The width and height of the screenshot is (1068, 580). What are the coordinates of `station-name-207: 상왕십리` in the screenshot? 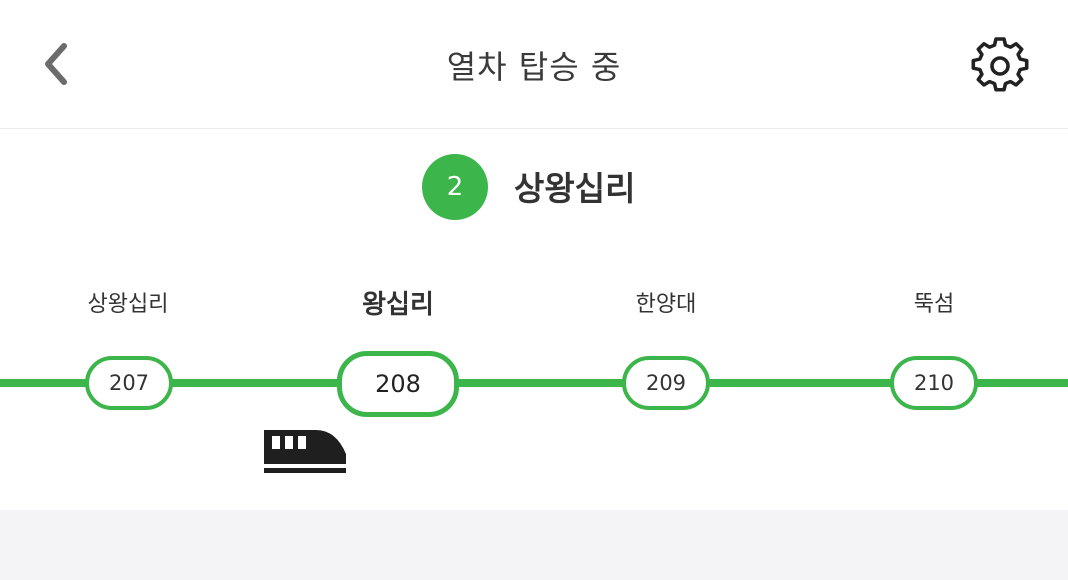 It's located at (128, 302).